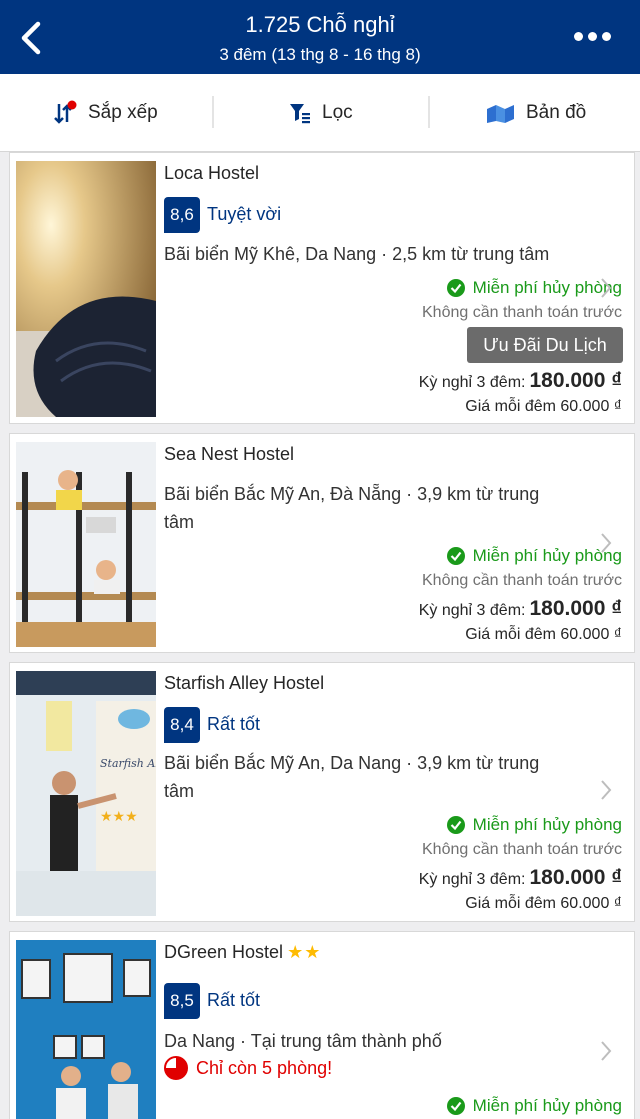  I want to click on map-icon, so click(500, 114).